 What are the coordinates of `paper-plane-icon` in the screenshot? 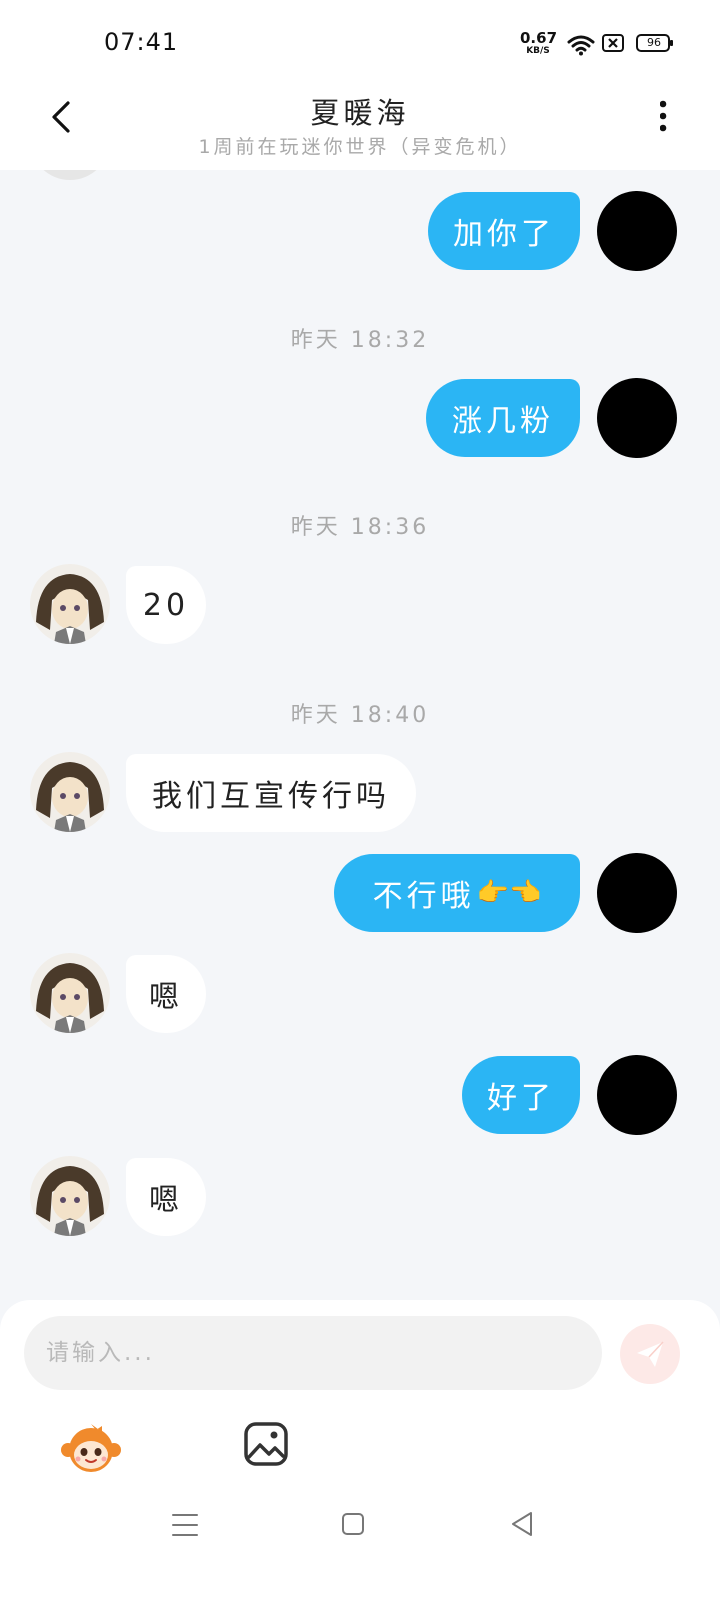 It's located at (650, 1354).